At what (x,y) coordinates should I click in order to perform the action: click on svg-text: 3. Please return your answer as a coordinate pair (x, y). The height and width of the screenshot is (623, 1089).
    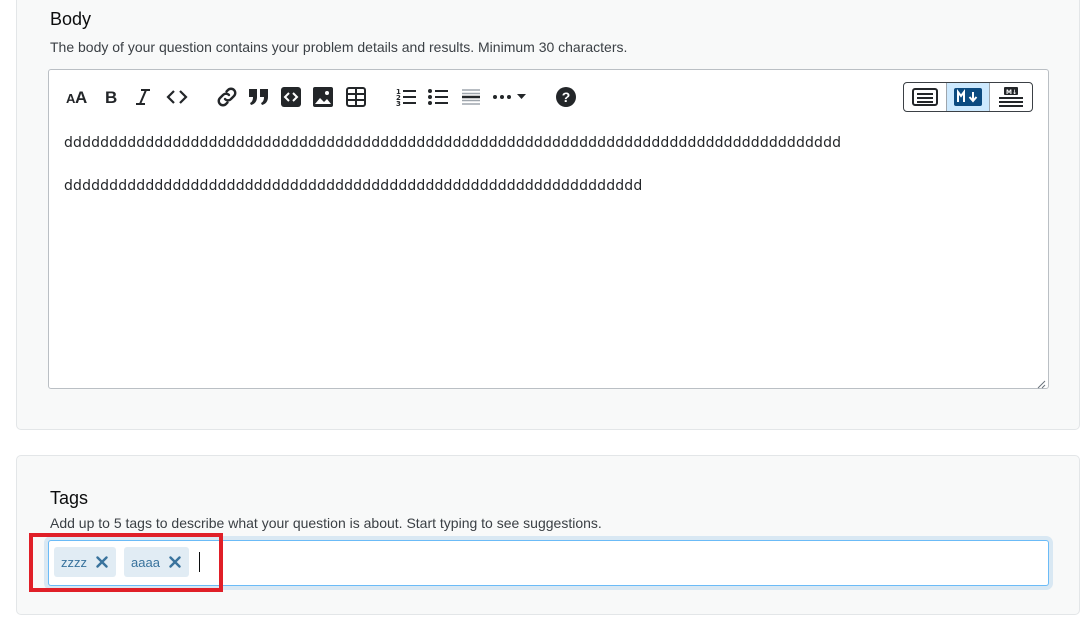
    Looking at the image, I should click on (398, 103).